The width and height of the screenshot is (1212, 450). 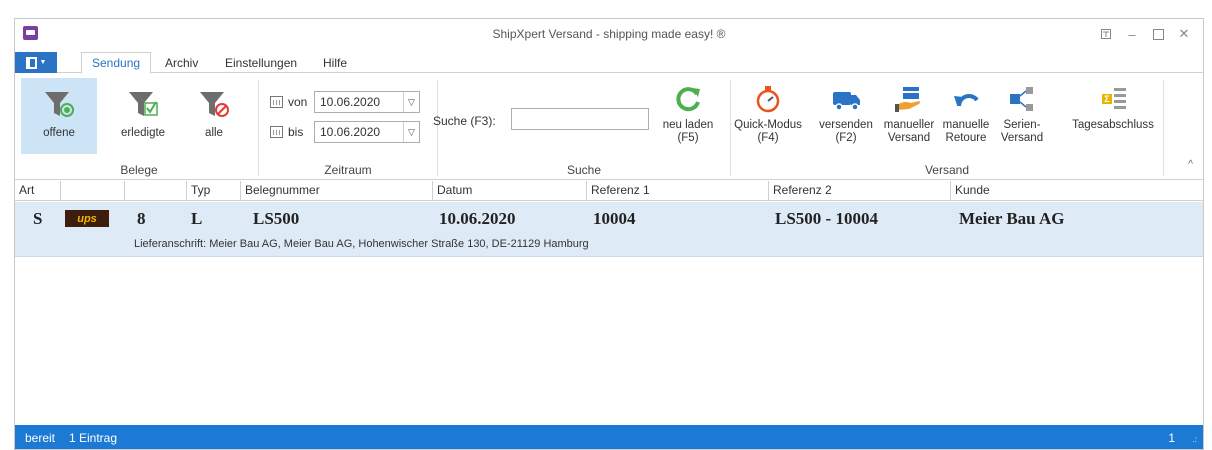 What do you see at coordinates (197, 218) in the screenshot?
I see `cell-typ: L` at bounding box center [197, 218].